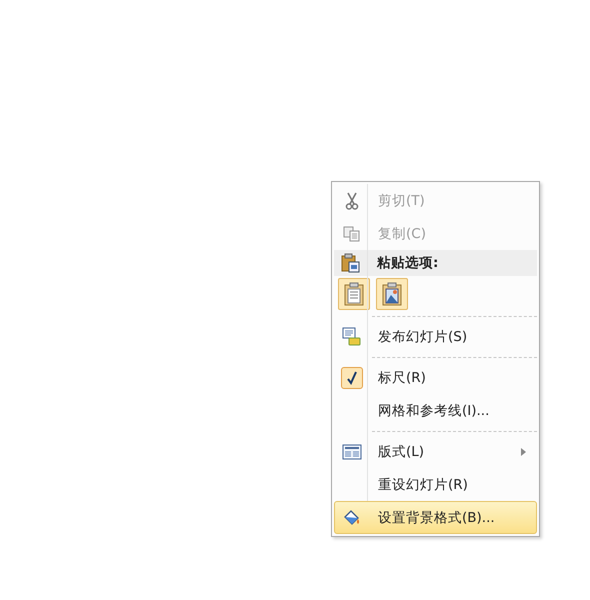 Image resolution: width=590 pixels, height=600 pixels. Describe the element at coordinates (352, 201) in the screenshot. I see `scissors-icon` at that location.